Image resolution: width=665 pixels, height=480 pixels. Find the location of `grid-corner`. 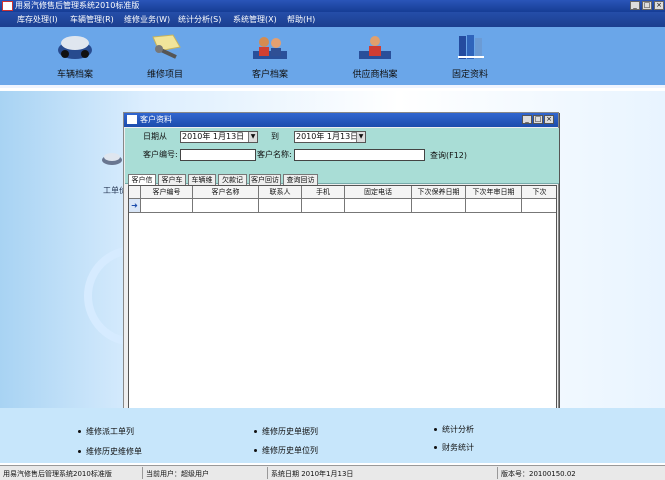

grid-corner is located at coordinates (135, 192).